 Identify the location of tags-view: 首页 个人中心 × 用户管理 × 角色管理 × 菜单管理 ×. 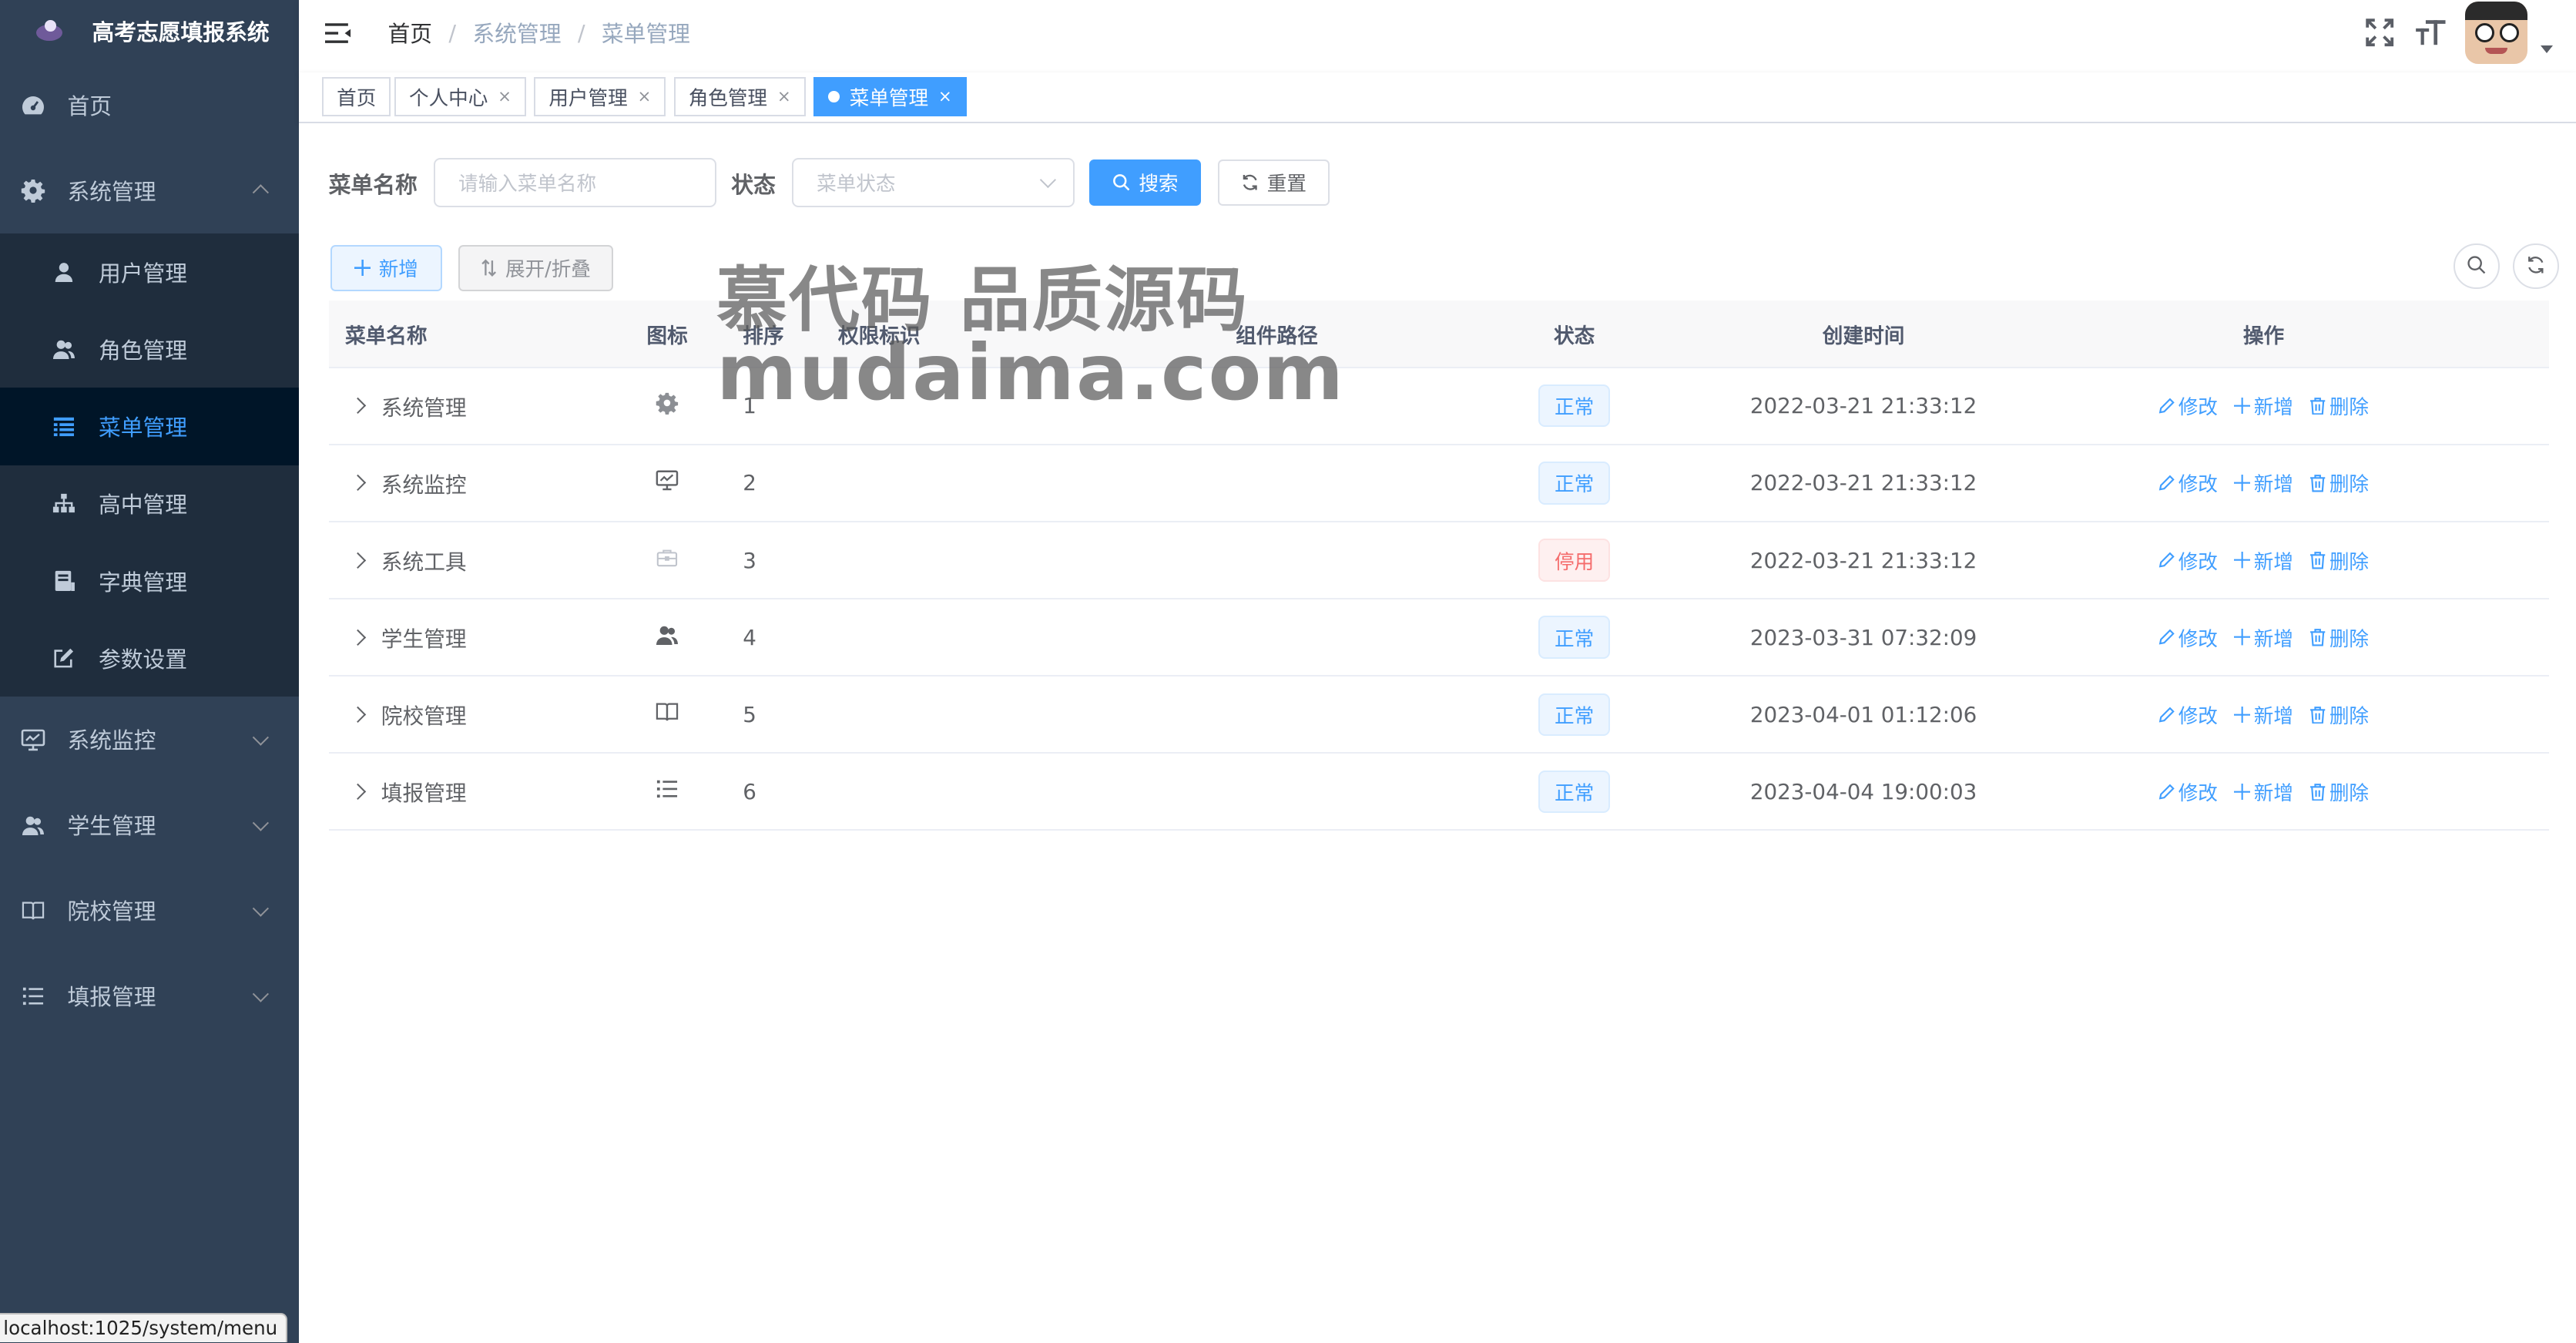
(1437, 97).